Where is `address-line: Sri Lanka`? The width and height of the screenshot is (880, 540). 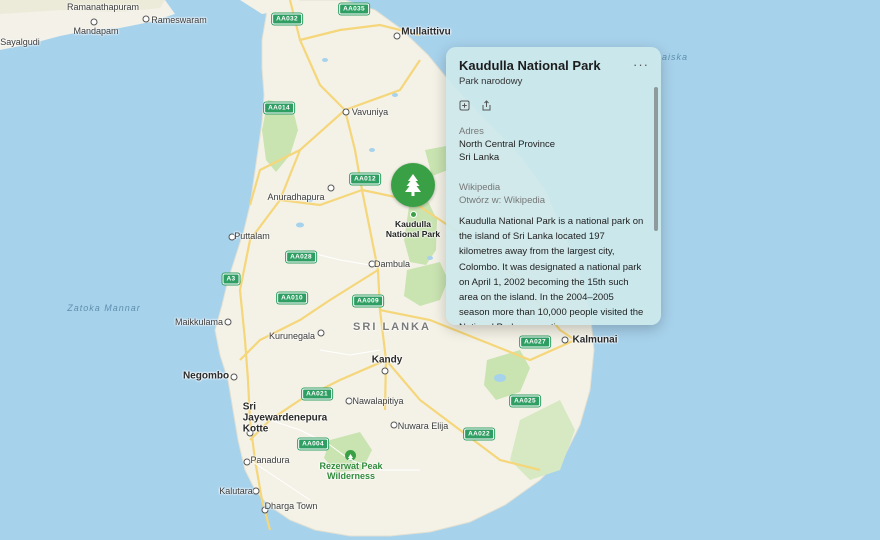 address-line: Sri Lanka is located at coordinates (479, 157).